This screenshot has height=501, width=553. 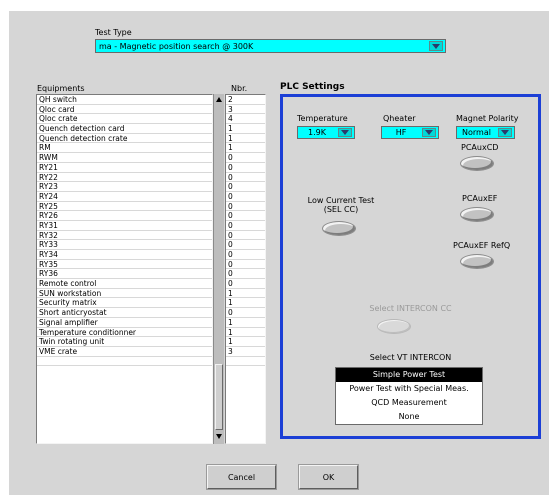 I want to click on pcauxef-refq-button, so click(x=477, y=261).